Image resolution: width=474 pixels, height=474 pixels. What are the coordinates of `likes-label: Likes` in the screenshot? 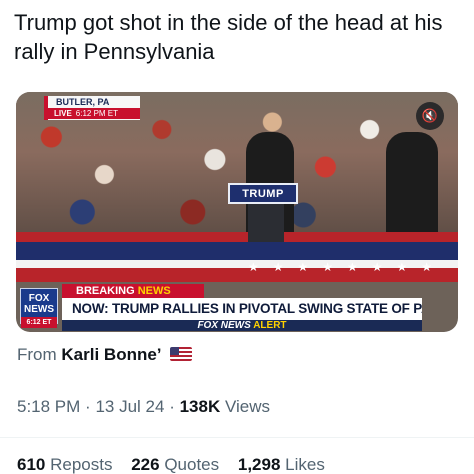 It's located at (305, 464).